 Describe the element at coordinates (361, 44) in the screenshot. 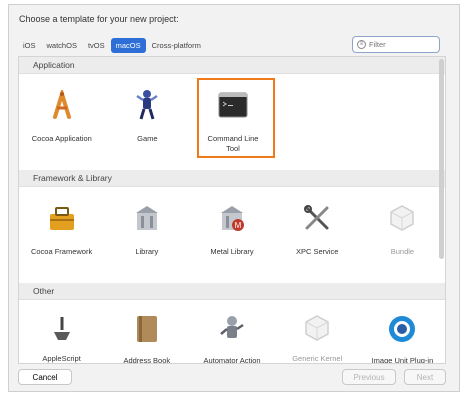

I see `filter-icon: ≡` at that location.